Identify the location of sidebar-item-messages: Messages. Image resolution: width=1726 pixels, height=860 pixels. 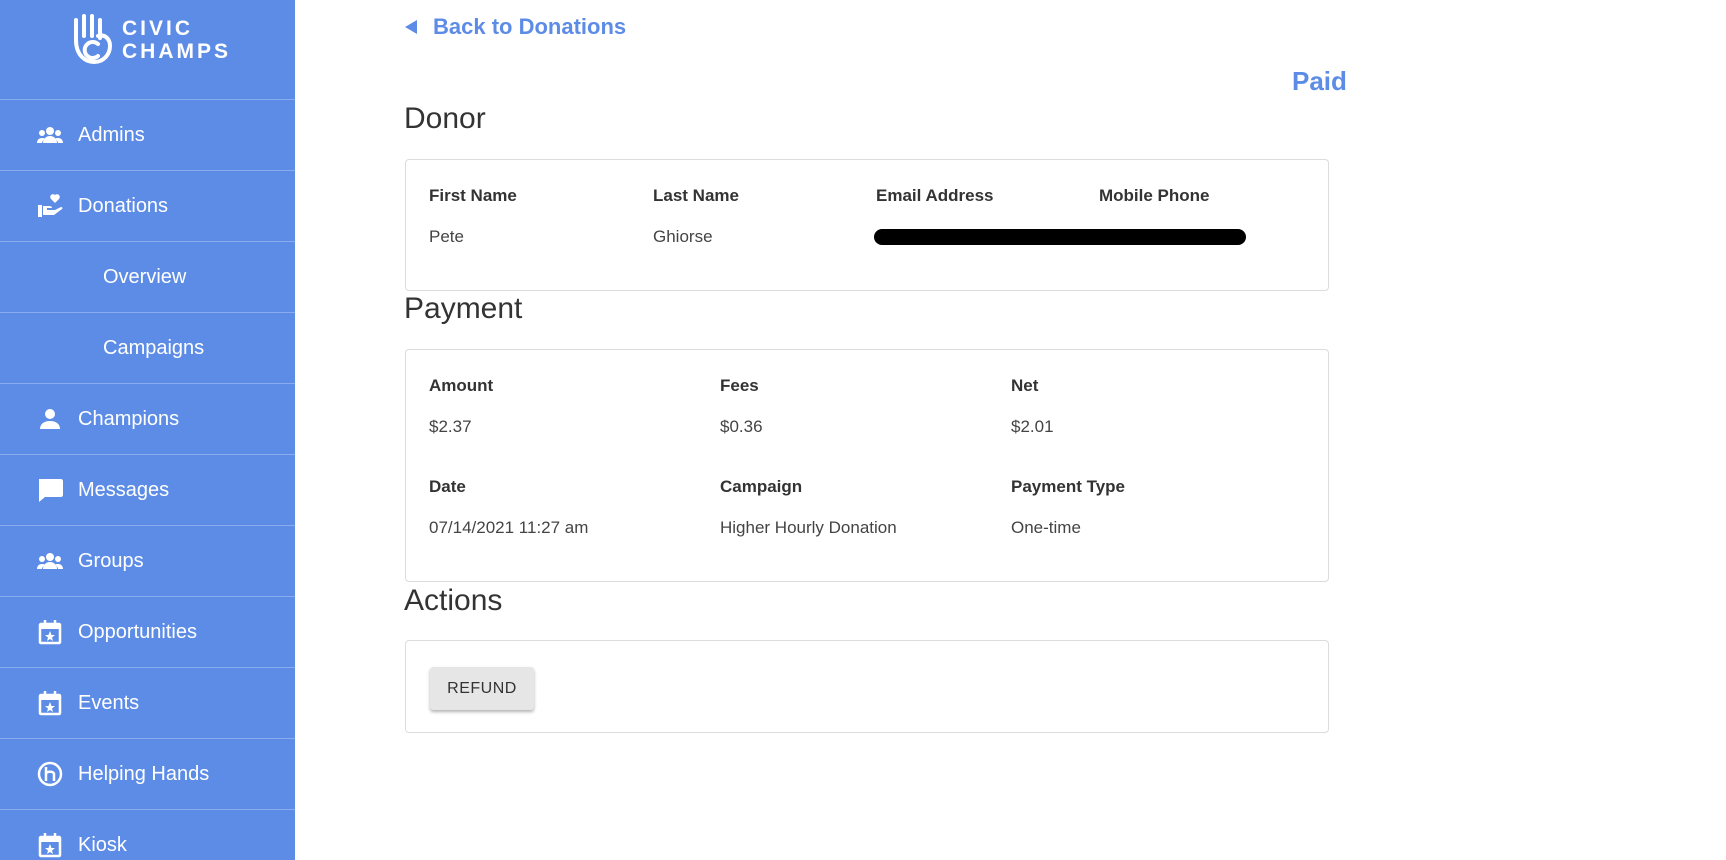
(147, 489).